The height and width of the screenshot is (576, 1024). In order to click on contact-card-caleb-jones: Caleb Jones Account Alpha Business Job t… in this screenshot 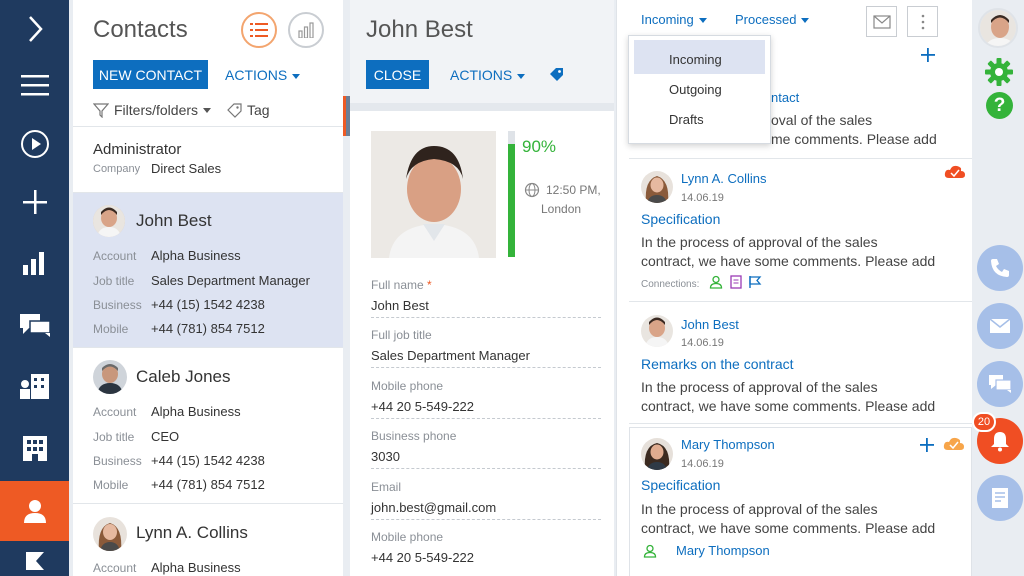, I will do `click(208, 426)`.